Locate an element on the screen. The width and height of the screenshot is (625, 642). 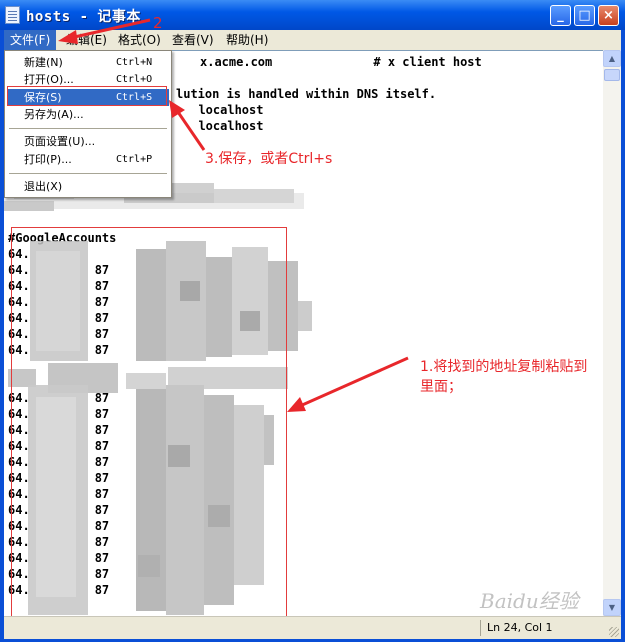
annotation-step-2: 2 is located at coordinates (158, 23).